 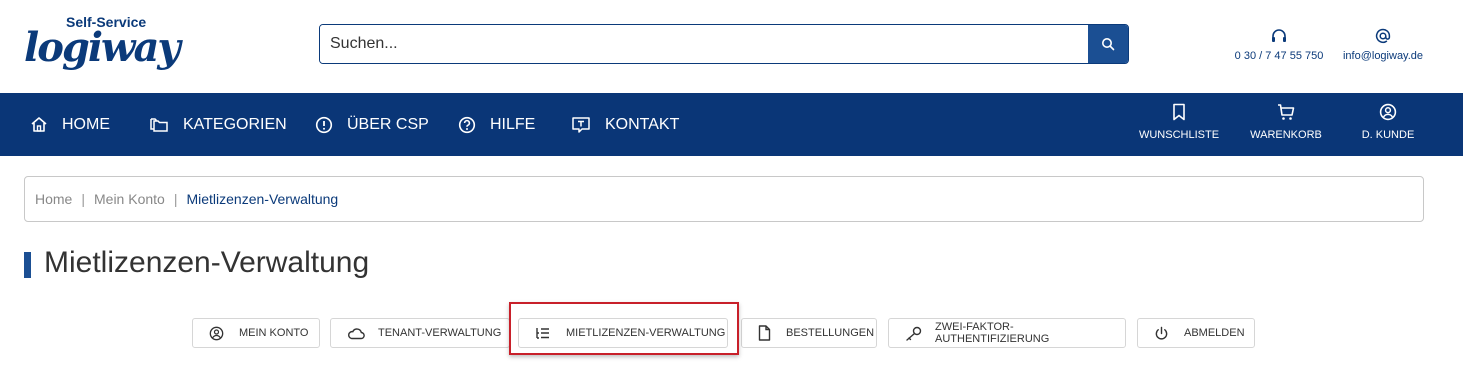 What do you see at coordinates (356, 333) in the screenshot?
I see `cloud-icon` at bounding box center [356, 333].